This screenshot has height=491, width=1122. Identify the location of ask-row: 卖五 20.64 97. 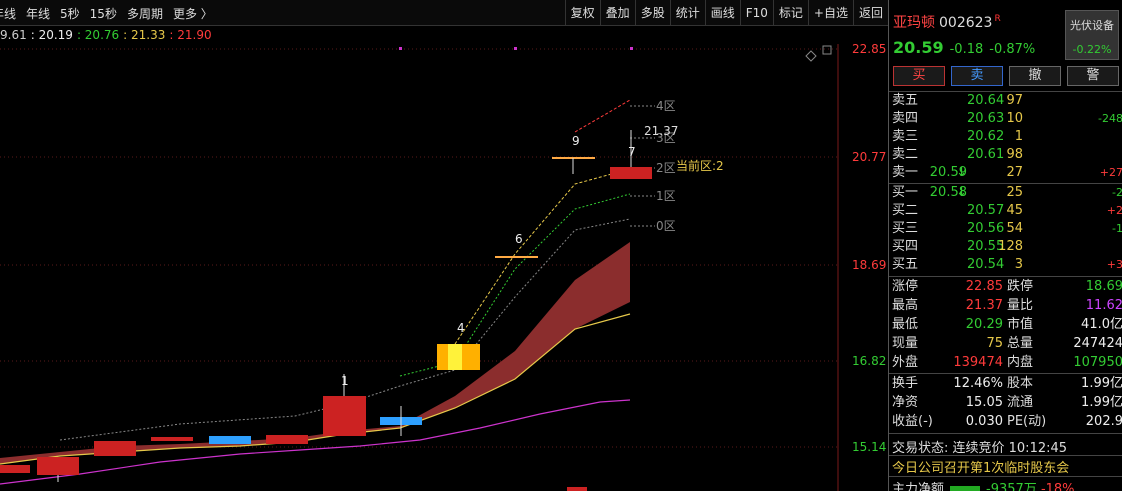
(1005, 101).